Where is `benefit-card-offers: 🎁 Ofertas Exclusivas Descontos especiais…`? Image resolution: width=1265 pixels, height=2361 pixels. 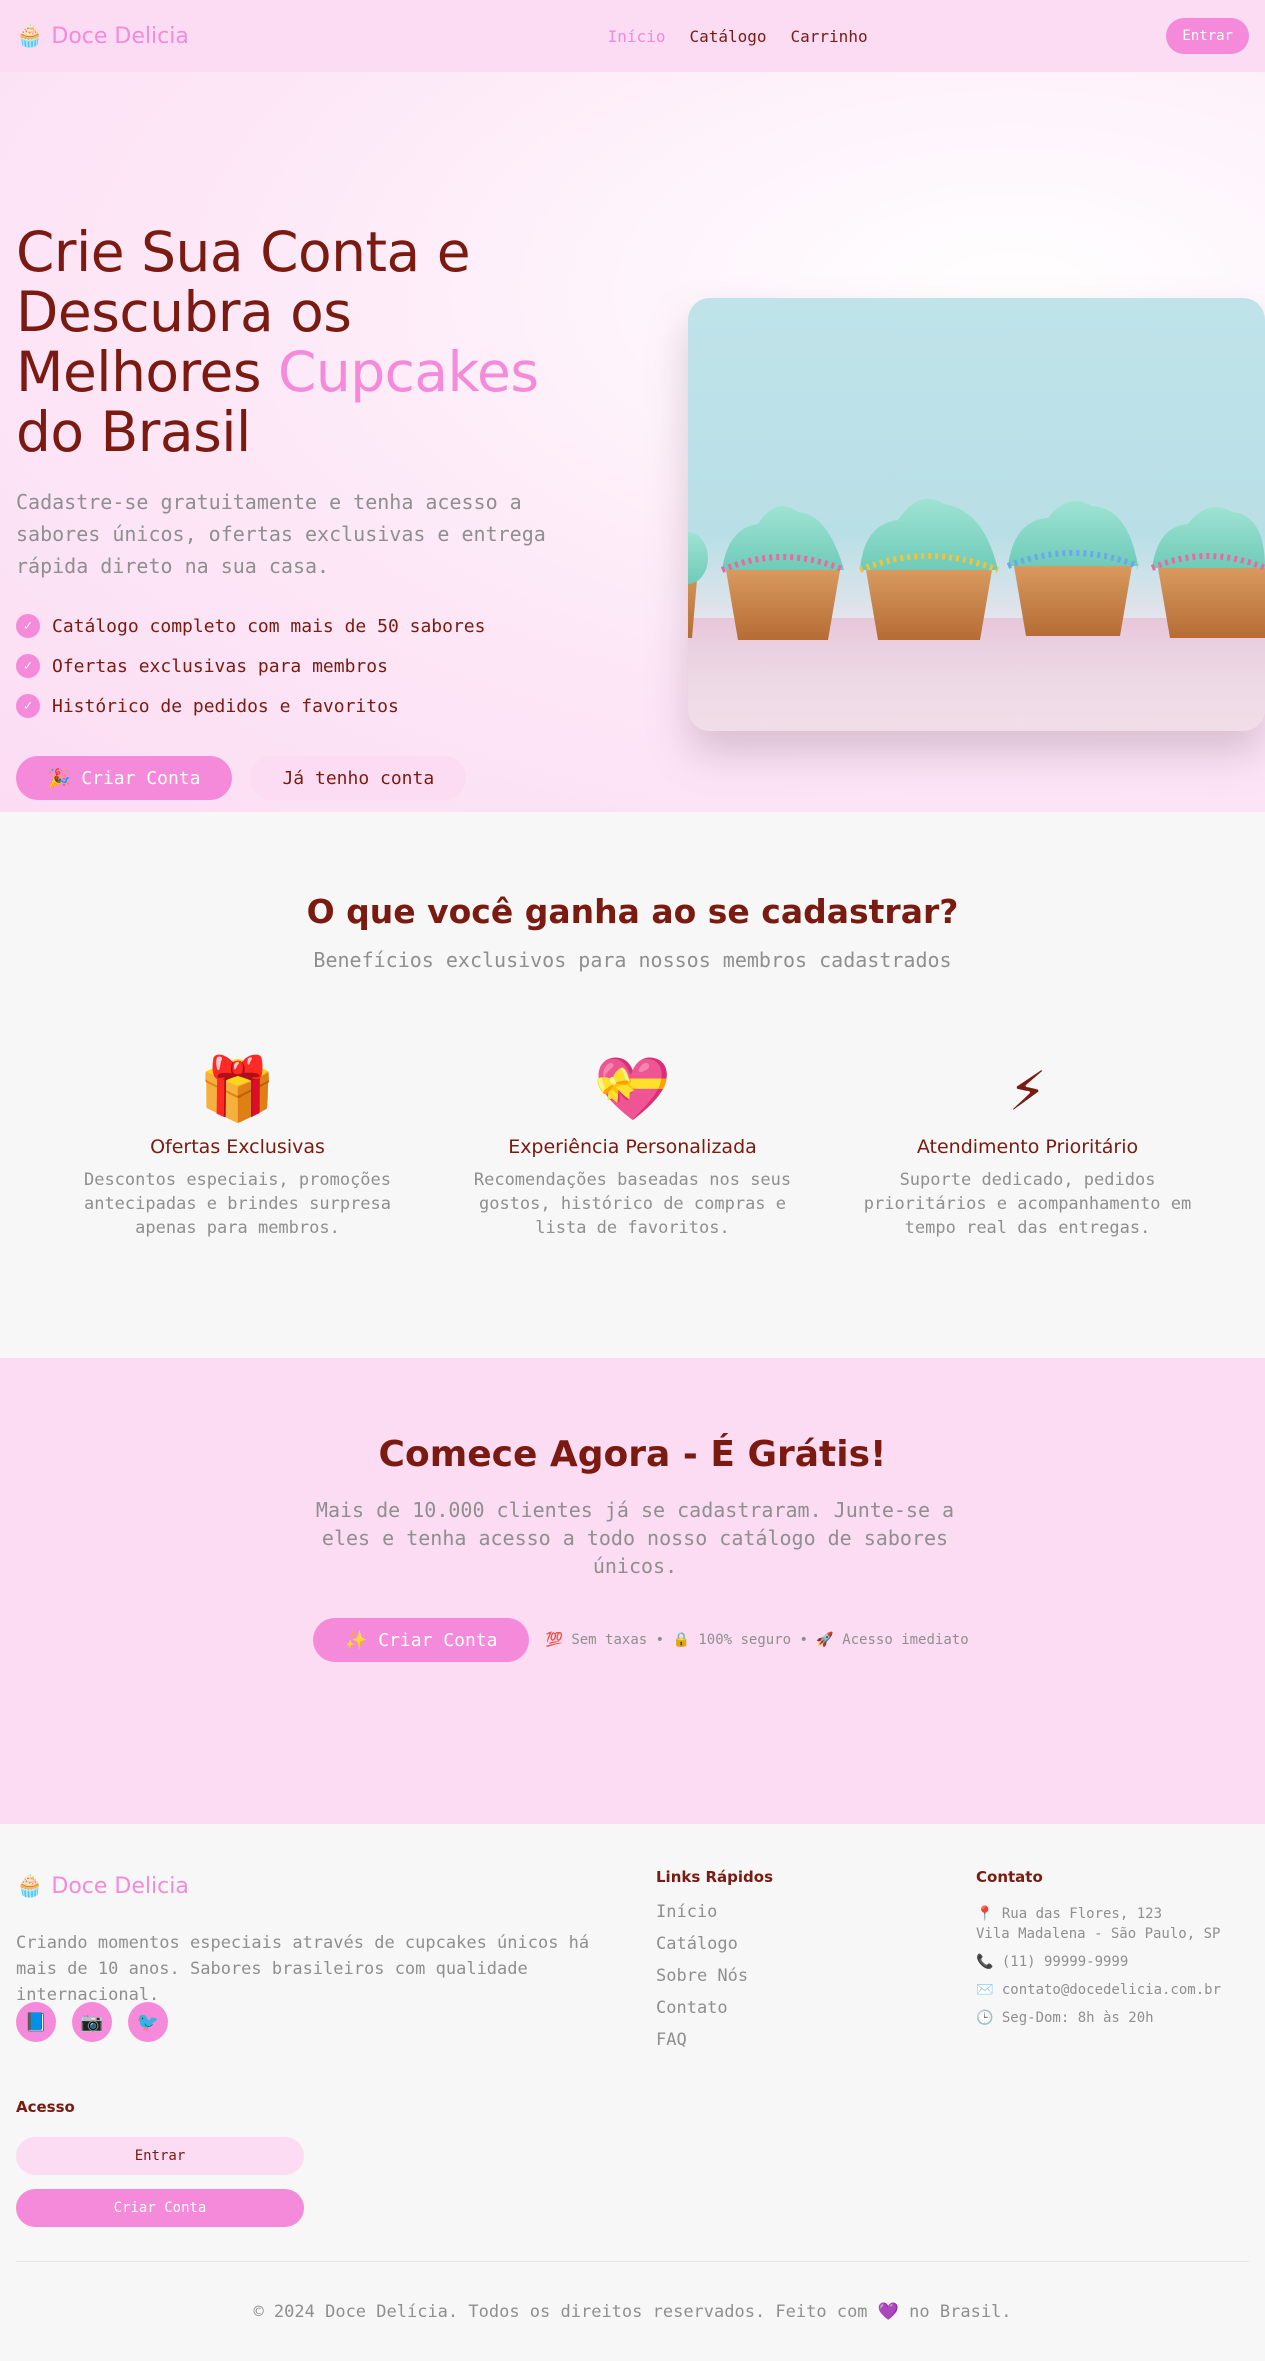 benefit-card-offers: 🎁 Ofertas Exclusivas Descontos especiais… is located at coordinates (238, 1146).